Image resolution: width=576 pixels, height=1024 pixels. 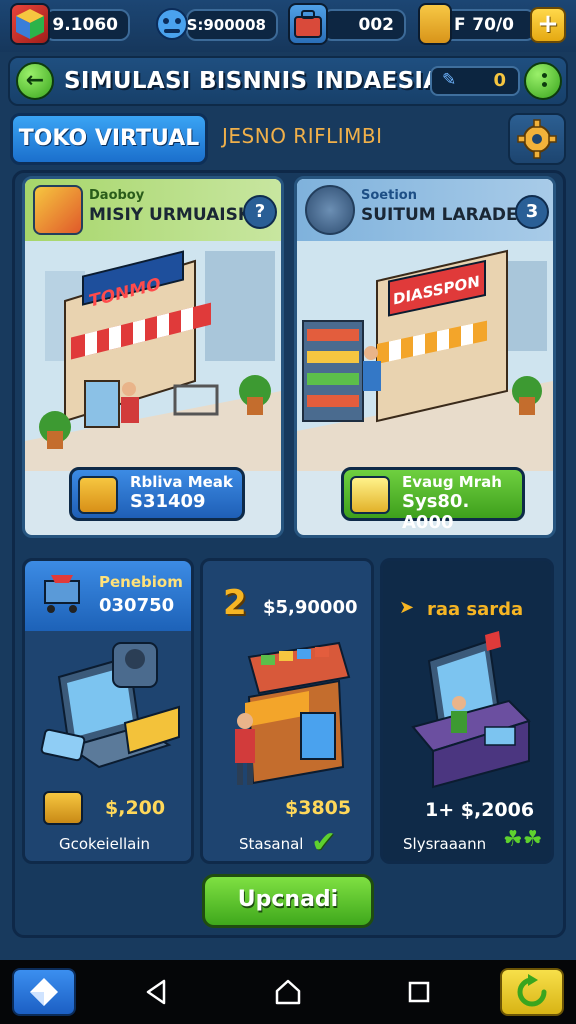 I want to click on toolbox-icon, so click(x=308, y=24).